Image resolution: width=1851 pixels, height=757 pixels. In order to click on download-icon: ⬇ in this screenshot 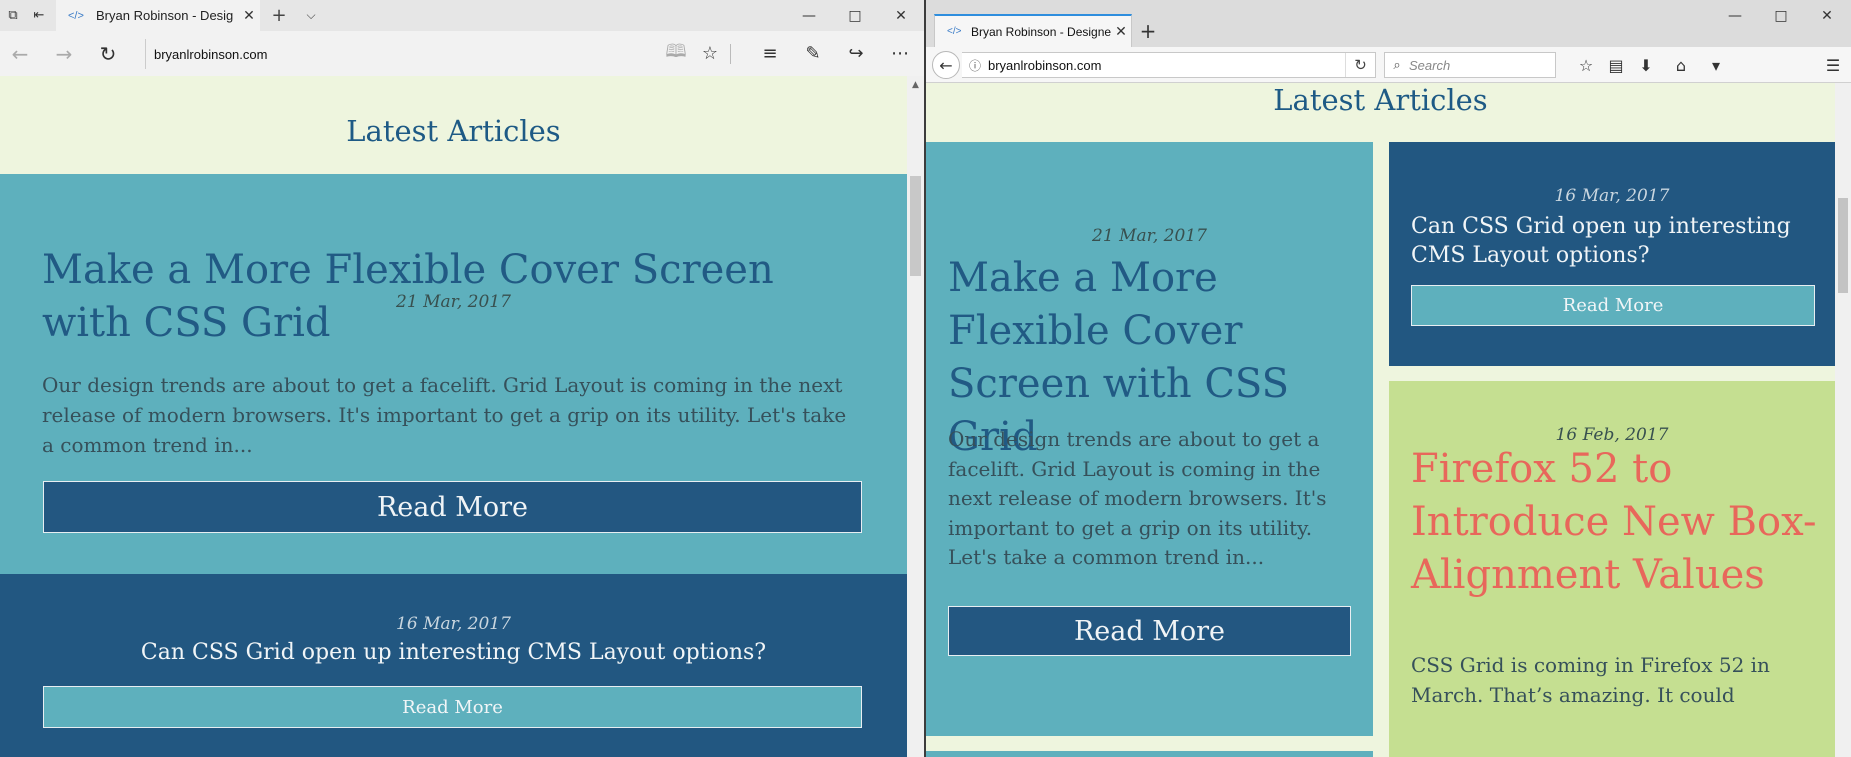, I will do `click(1646, 65)`.